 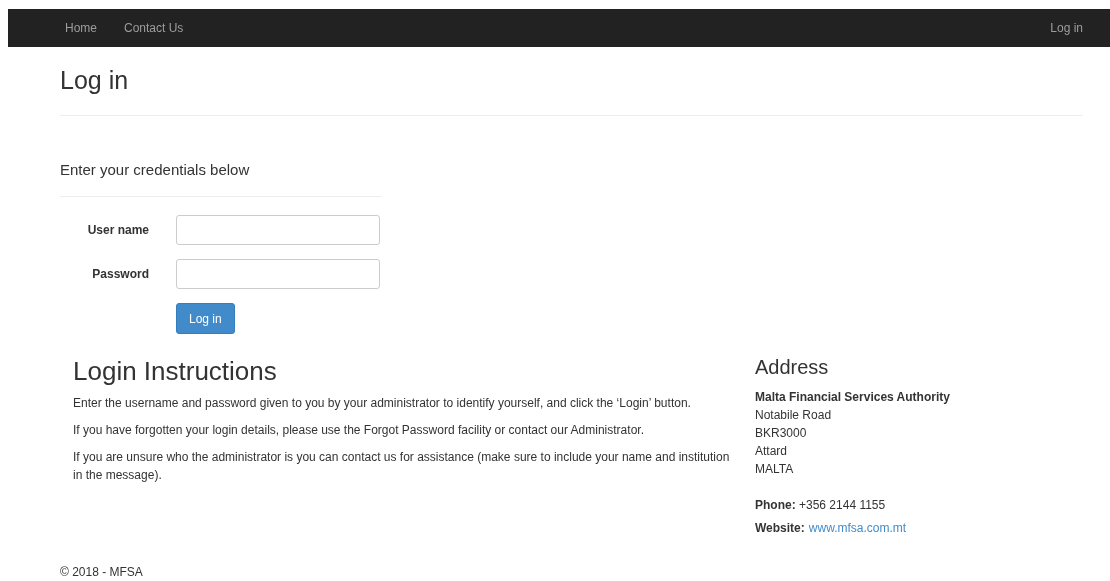 I want to click on form-subtitle: Enter your credentials below, so click(x=155, y=170).